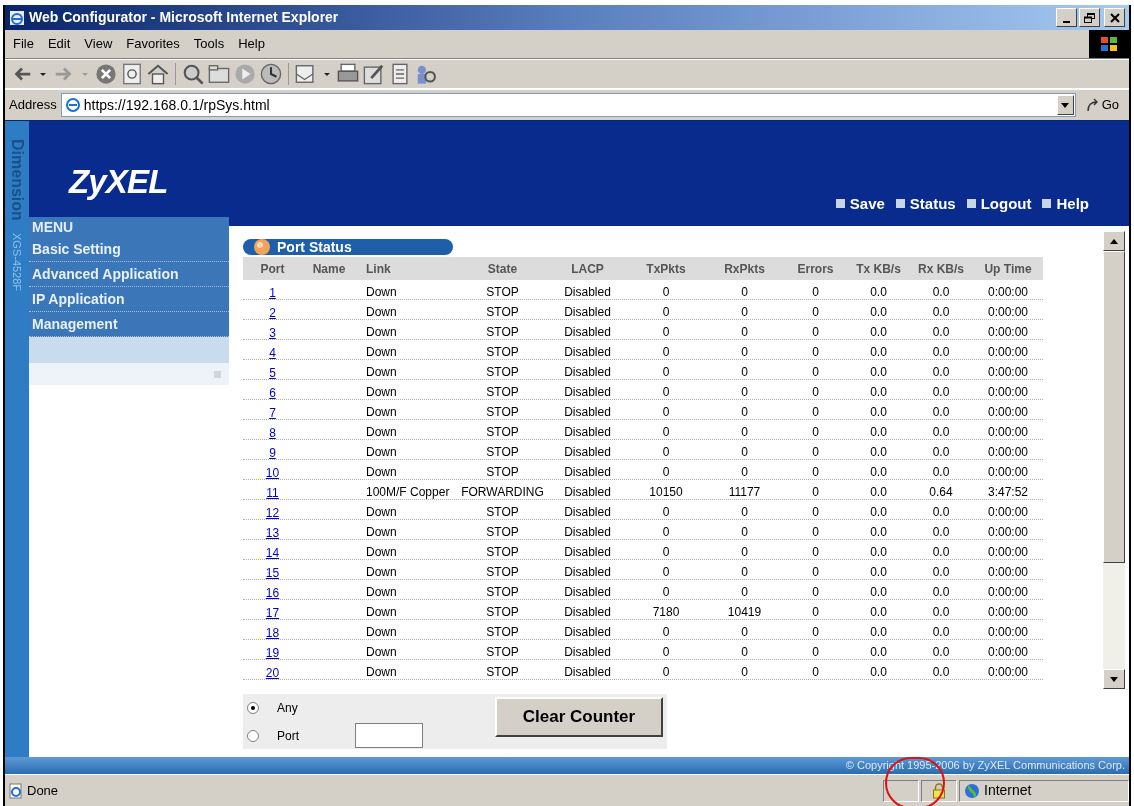  What do you see at coordinates (1066, 17) in the screenshot?
I see `minimize-button` at bounding box center [1066, 17].